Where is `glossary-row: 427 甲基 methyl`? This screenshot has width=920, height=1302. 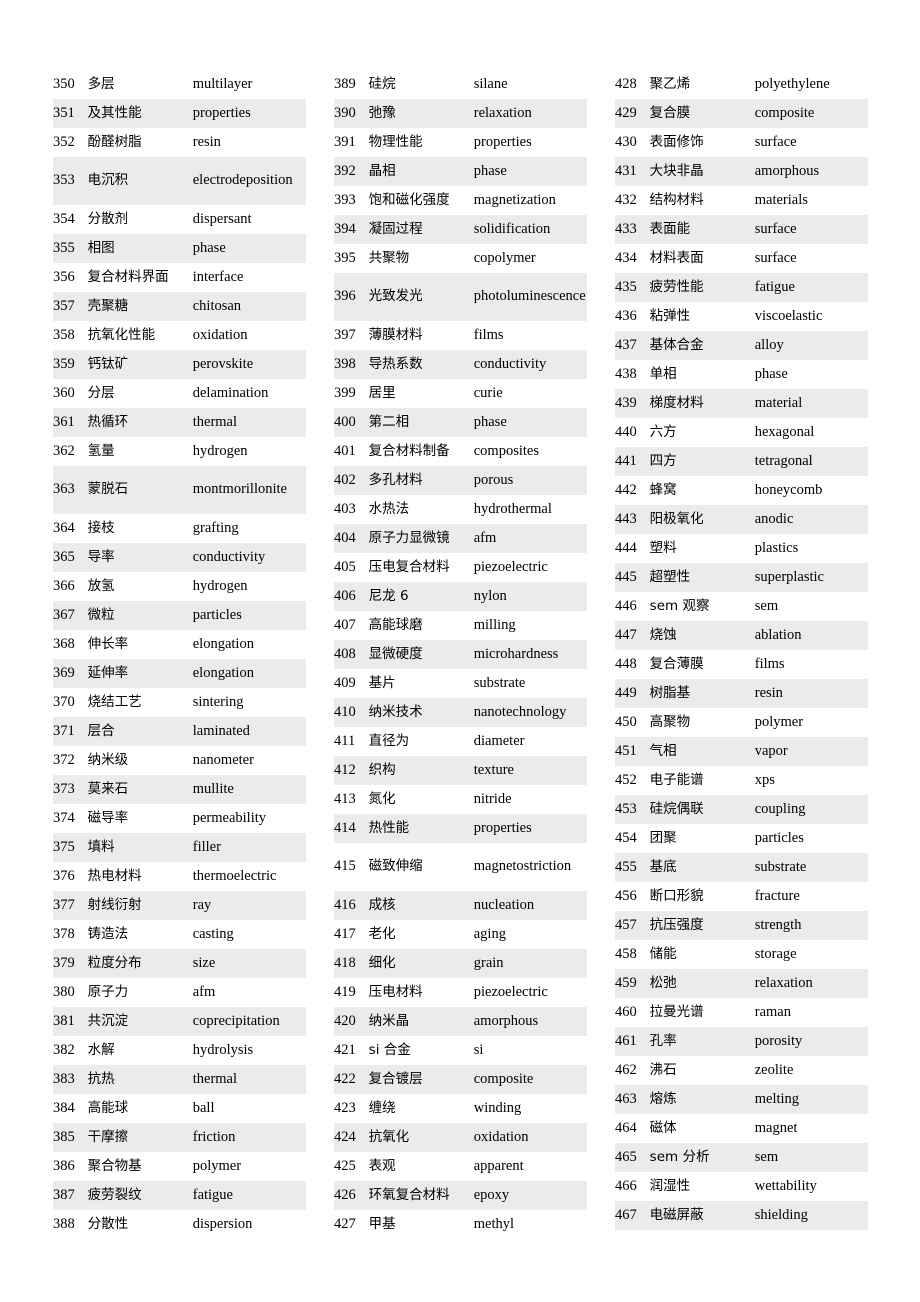 glossary-row: 427 甲基 methyl is located at coordinates (460, 1224).